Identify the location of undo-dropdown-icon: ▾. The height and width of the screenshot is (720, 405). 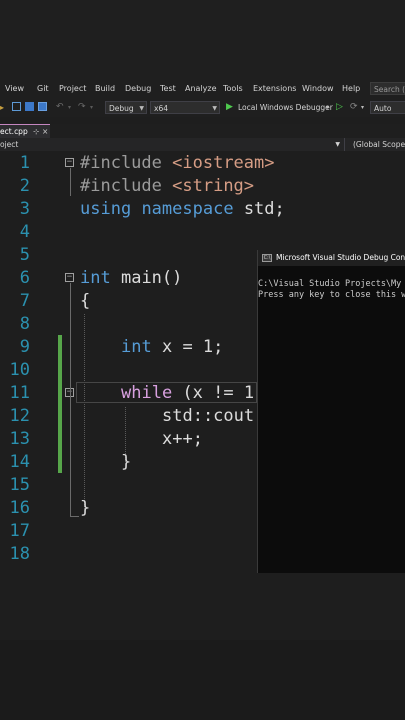
(69, 107).